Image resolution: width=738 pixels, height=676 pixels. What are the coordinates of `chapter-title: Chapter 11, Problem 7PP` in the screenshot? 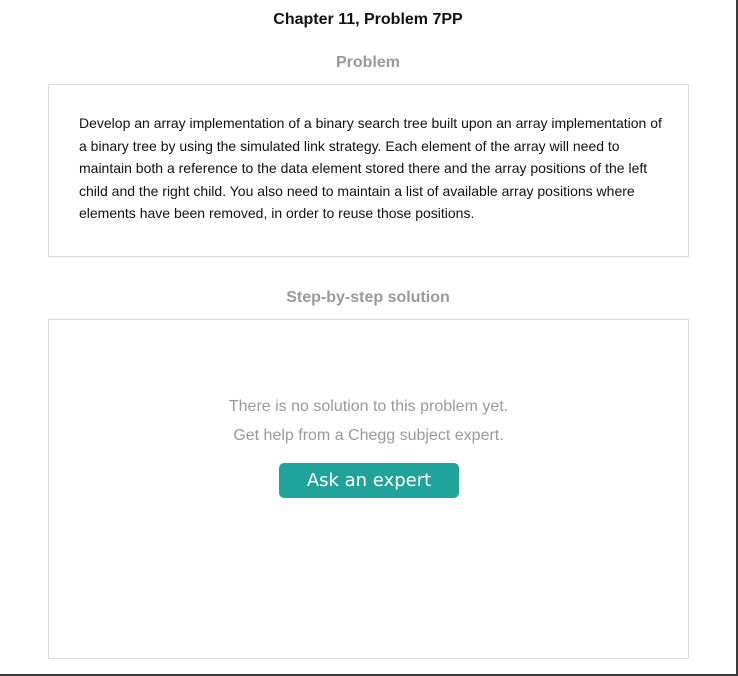 It's located at (368, 19).